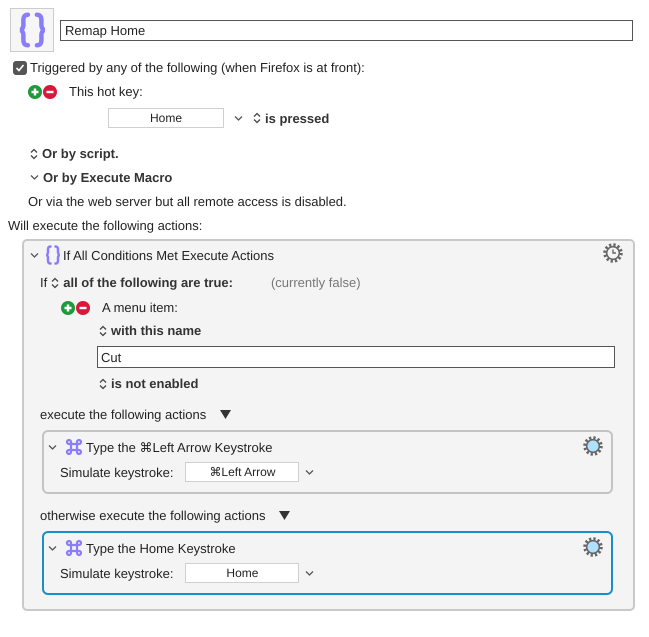  Describe the element at coordinates (156, 330) in the screenshot. I see `name-match-mode: with this name` at that location.